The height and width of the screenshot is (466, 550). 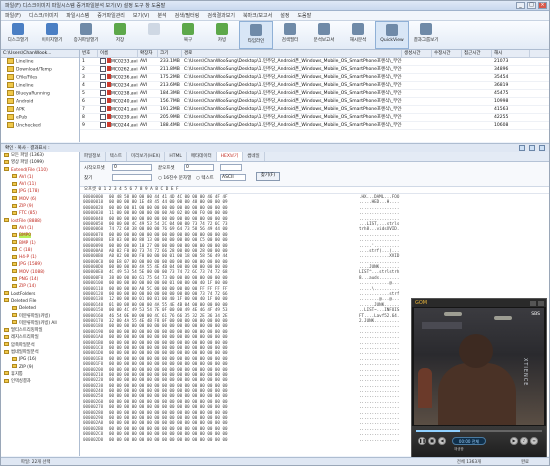 What do you see at coordinates (256, 35) in the screenshot?
I see `toolbar-button: 타임라인` at bounding box center [256, 35].